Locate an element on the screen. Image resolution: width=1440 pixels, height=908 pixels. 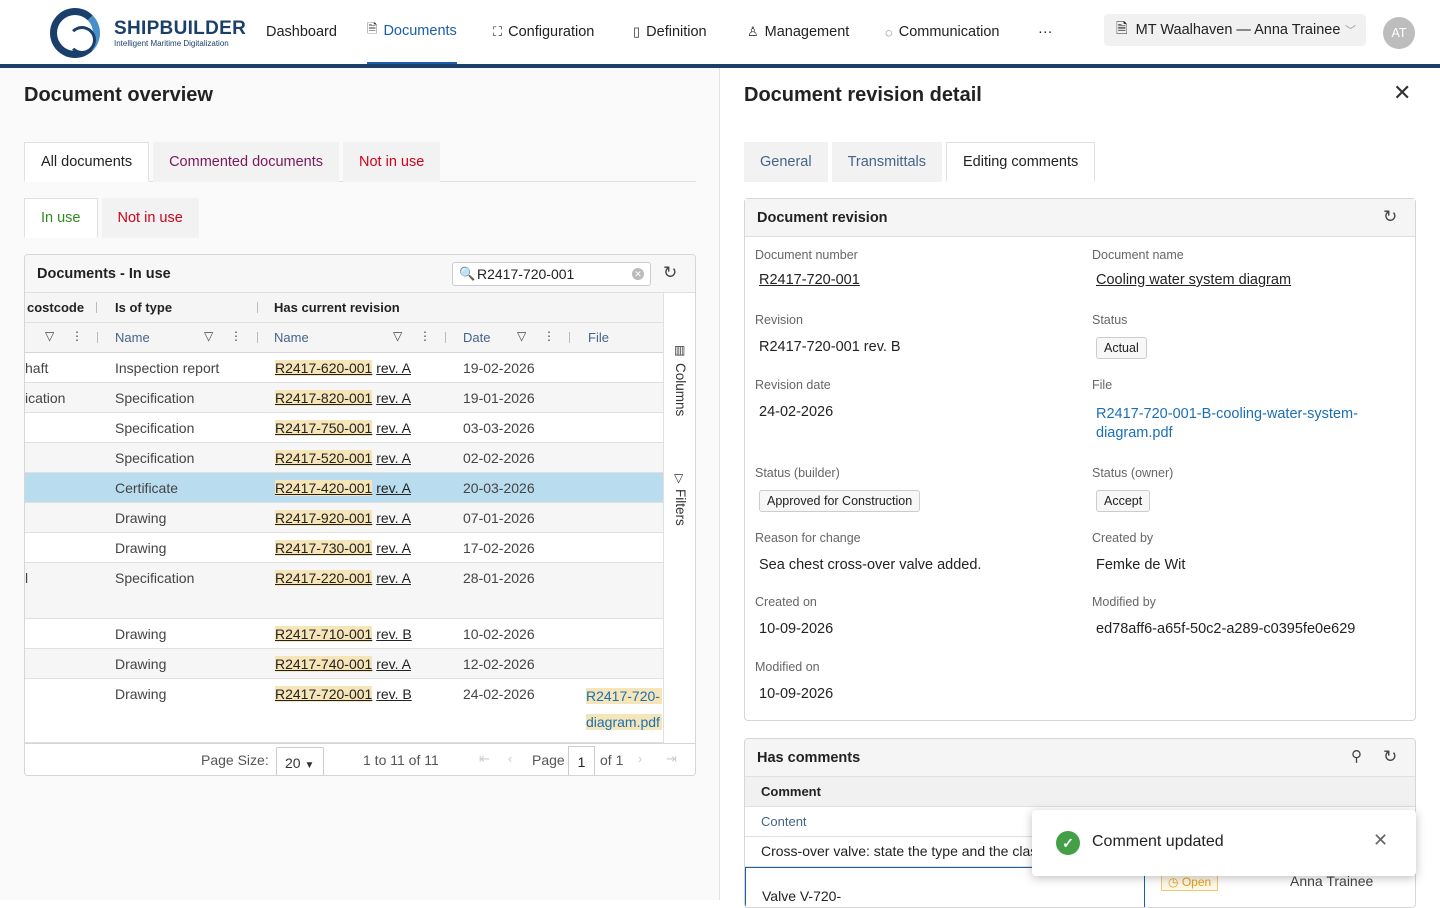
revision-cell: R2417-720-001 rev. B is located at coordinates (343, 694).